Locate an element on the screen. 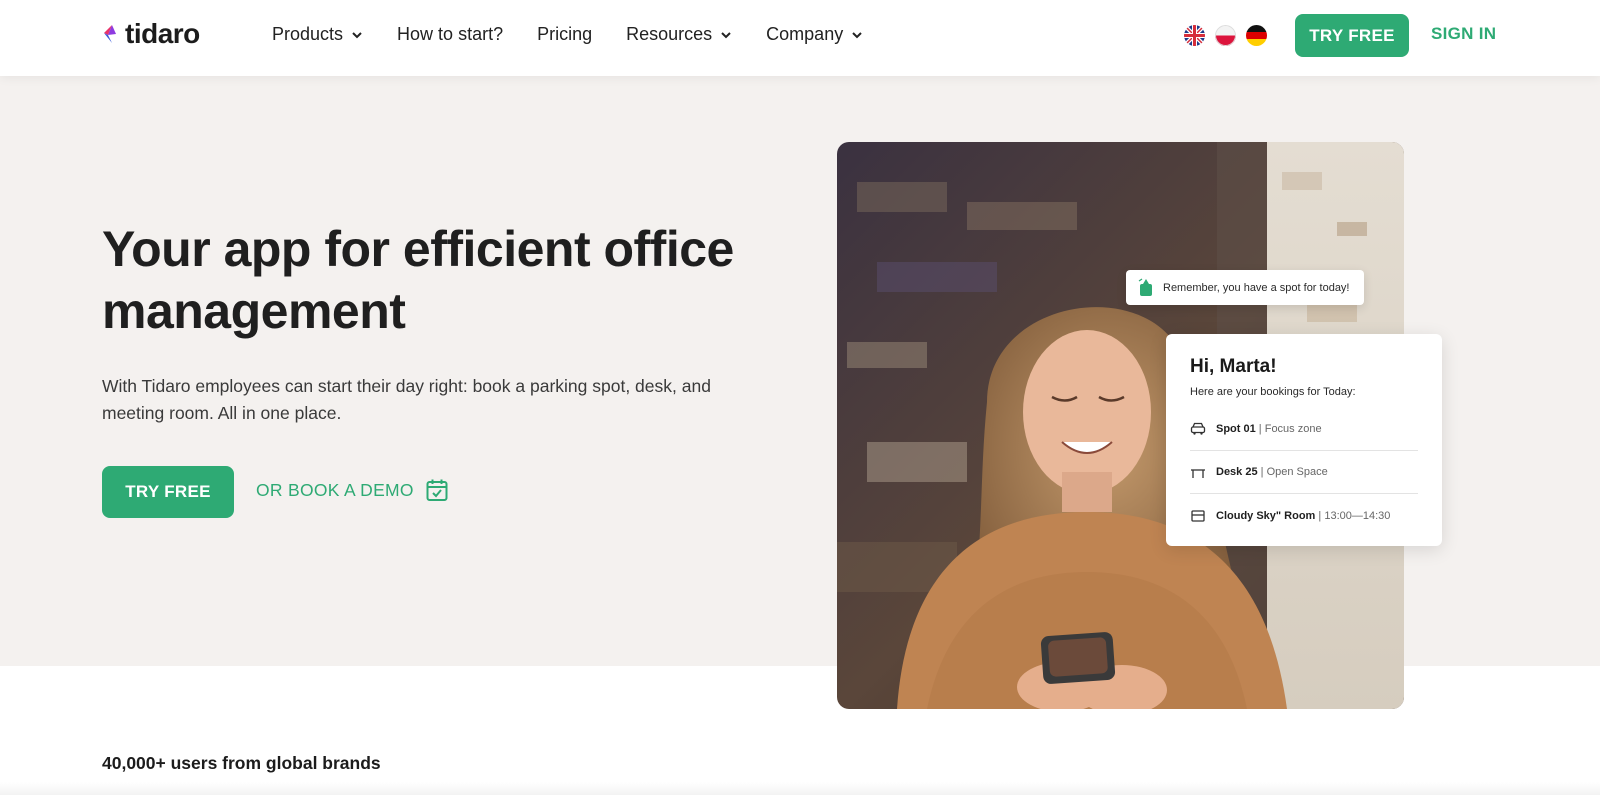 Image resolution: width=1600 pixels, height=795 pixels. reminder-text: Remember, you have a spot for today! is located at coordinates (1256, 287).